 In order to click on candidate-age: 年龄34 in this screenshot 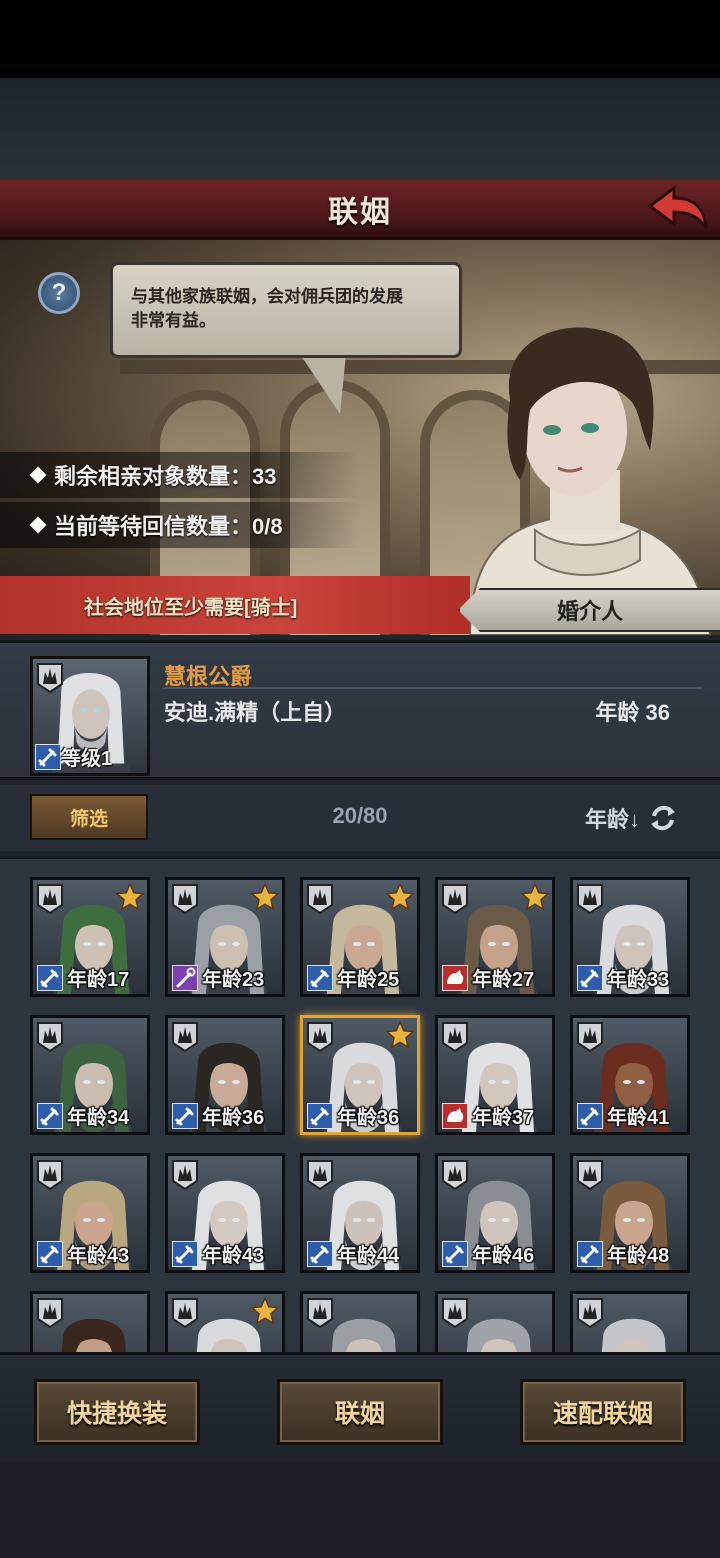, I will do `click(83, 1115)`.